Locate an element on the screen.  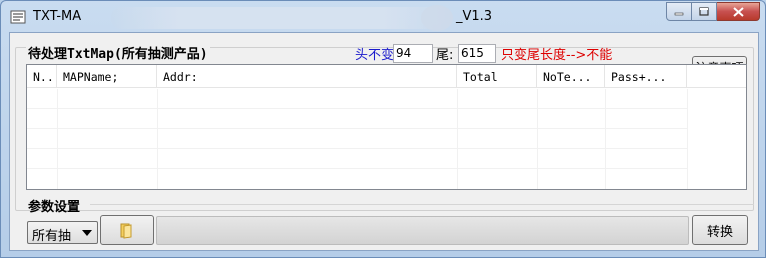
column-header-mapname: MAPName; is located at coordinates (107, 76).